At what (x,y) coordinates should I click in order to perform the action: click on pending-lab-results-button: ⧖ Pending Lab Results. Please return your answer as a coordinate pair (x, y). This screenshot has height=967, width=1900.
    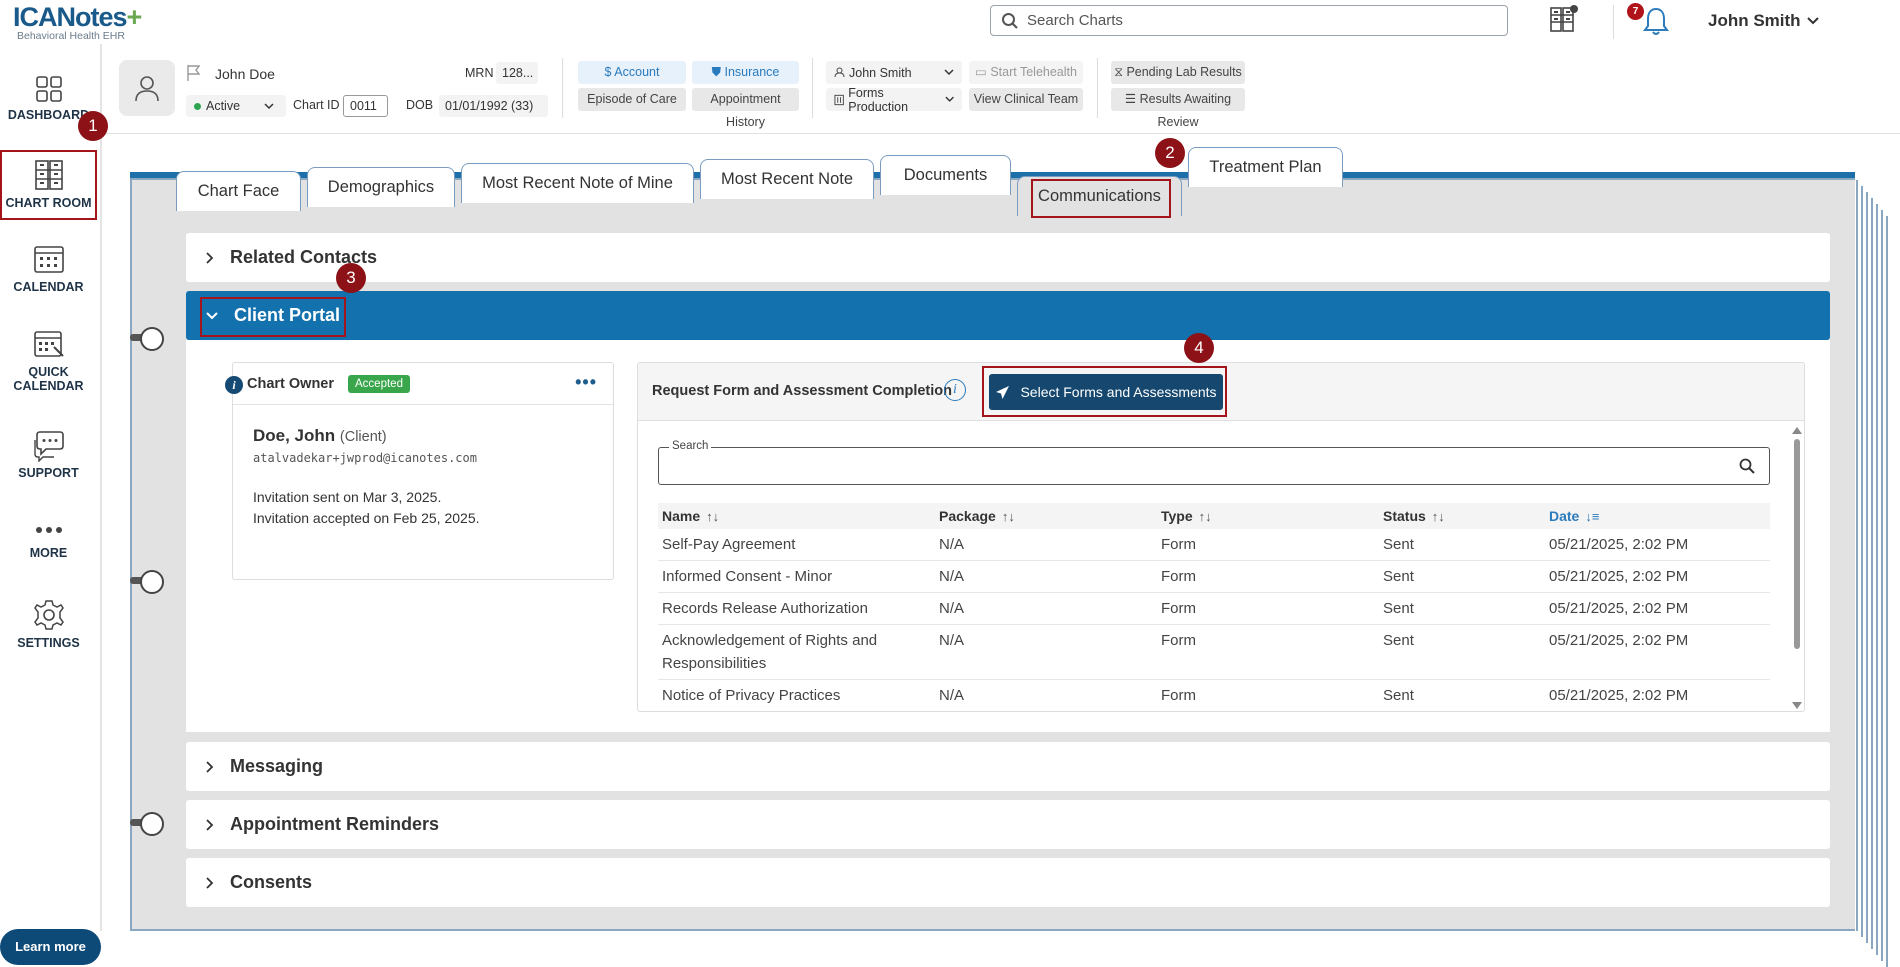
    Looking at the image, I should click on (1178, 72).